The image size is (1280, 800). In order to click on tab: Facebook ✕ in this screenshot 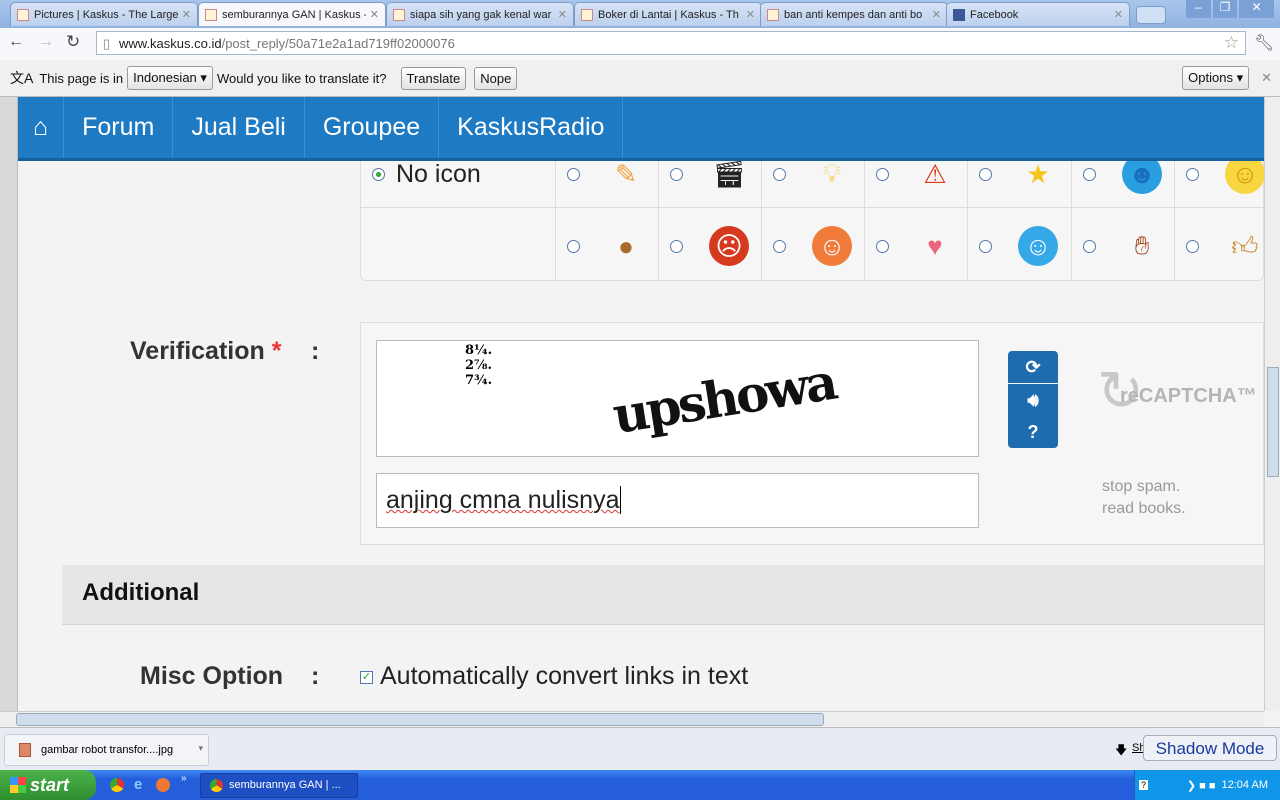, I will do `click(1038, 14)`.